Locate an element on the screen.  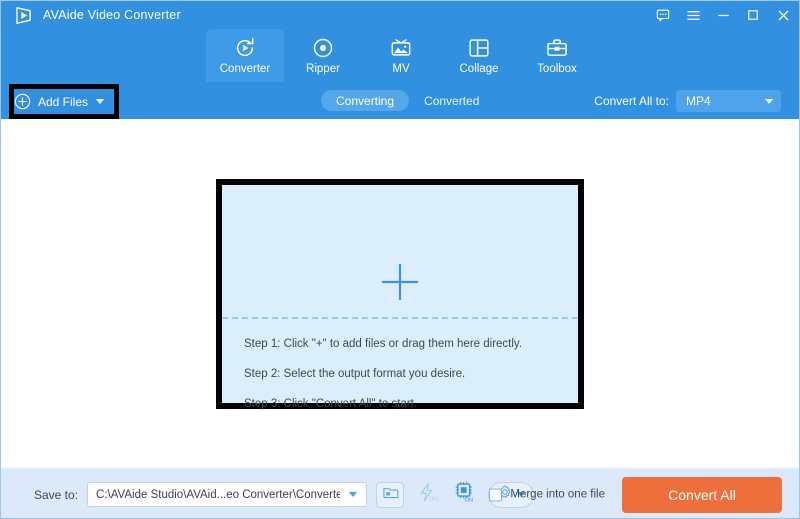
svg-text: OFF is located at coordinates (433, 499).